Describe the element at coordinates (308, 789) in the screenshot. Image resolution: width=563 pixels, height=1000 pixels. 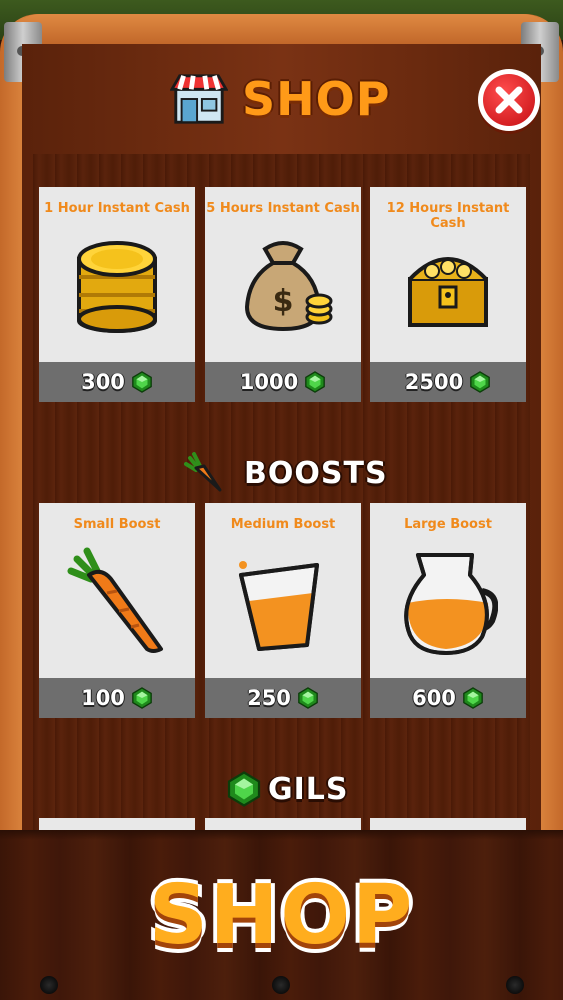
I see `gils-label: GILS` at that location.